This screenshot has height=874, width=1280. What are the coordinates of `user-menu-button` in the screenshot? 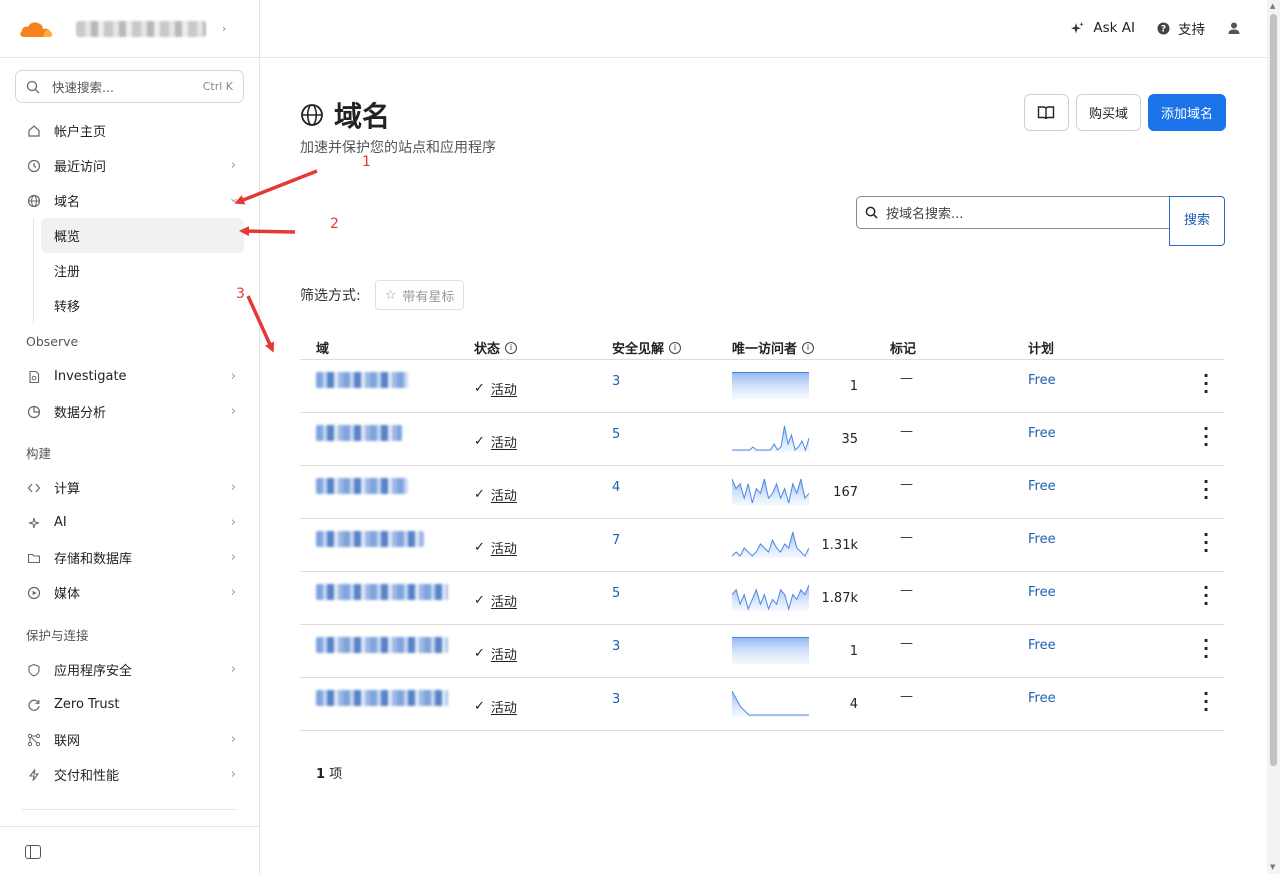 It's located at (1234, 28).